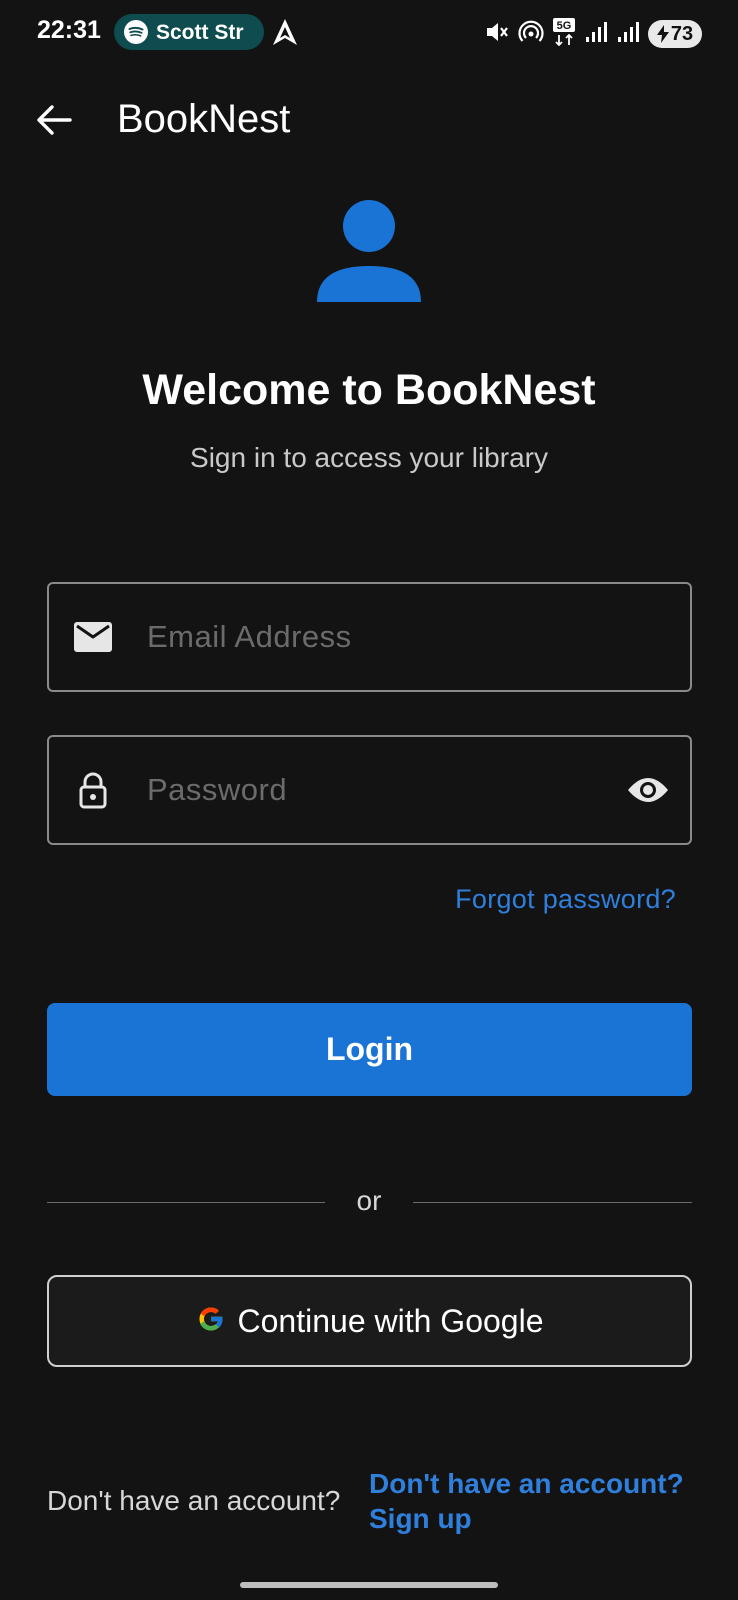 This screenshot has height=1600, width=738. What do you see at coordinates (200, 32) in the screenshot?
I see `media-chip-text: Scott Str` at bounding box center [200, 32].